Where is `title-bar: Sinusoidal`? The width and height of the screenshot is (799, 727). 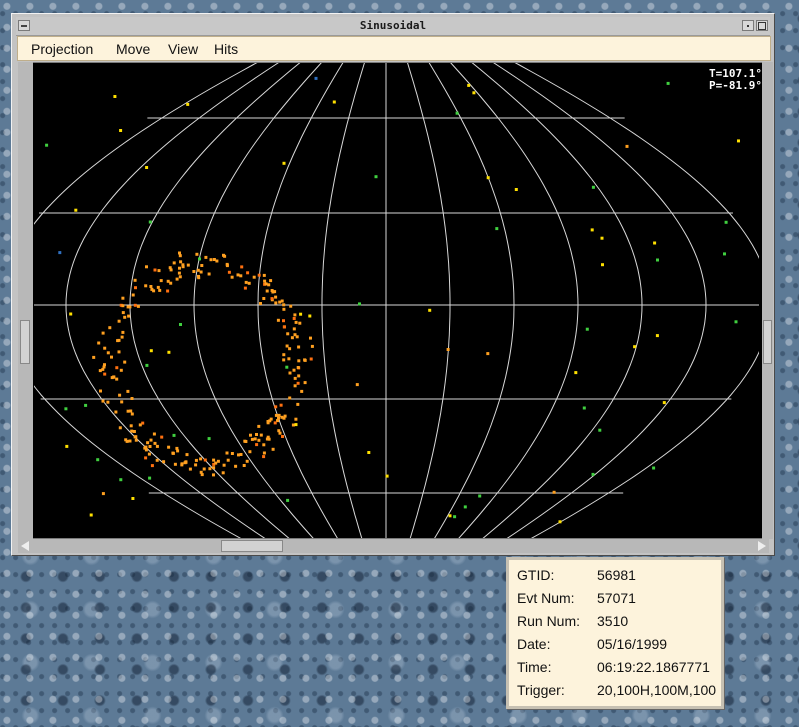 title-bar: Sinusoidal is located at coordinates (393, 26).